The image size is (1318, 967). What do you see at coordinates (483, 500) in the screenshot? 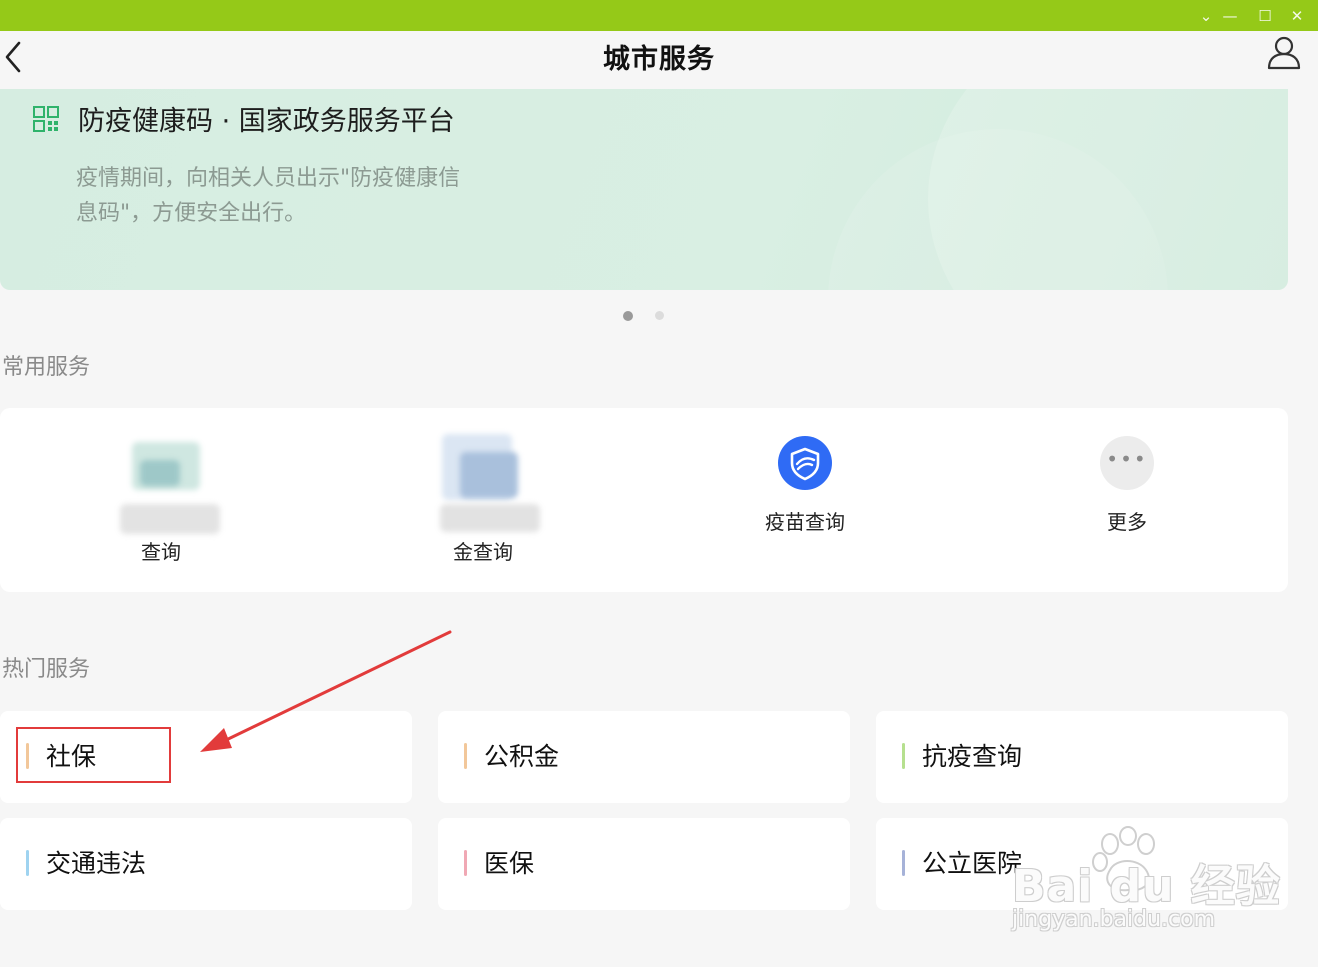
I see `service-item: 金查询` at bounding box center [483, 500].